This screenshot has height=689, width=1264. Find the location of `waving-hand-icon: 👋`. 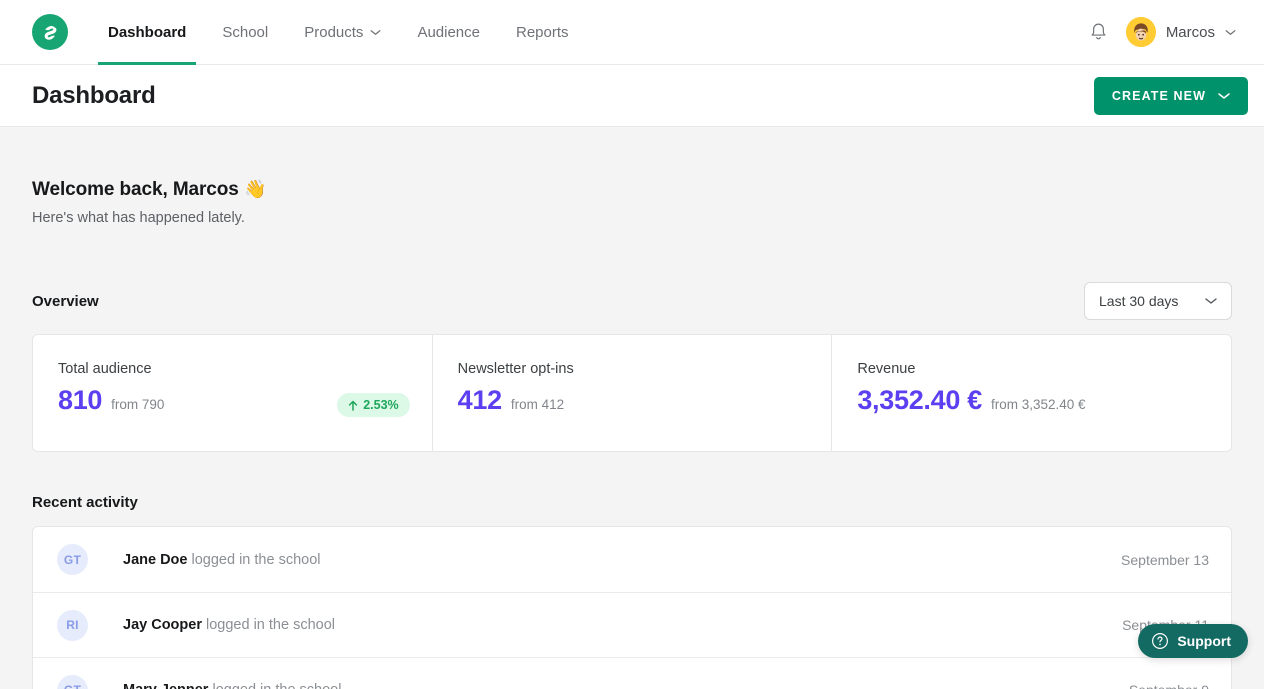

waving-hand-icon: 👋 is located at coordinates (255, 189).